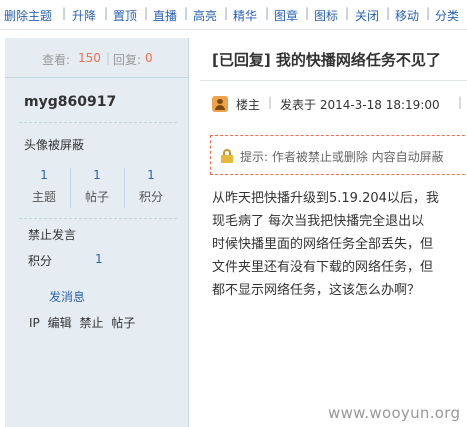 The height and width of the screenshot is (427, 467). Describe the element at coordinates (394, 413) in the screenshot. I see `watermark: www.wooyun.org` at that location.